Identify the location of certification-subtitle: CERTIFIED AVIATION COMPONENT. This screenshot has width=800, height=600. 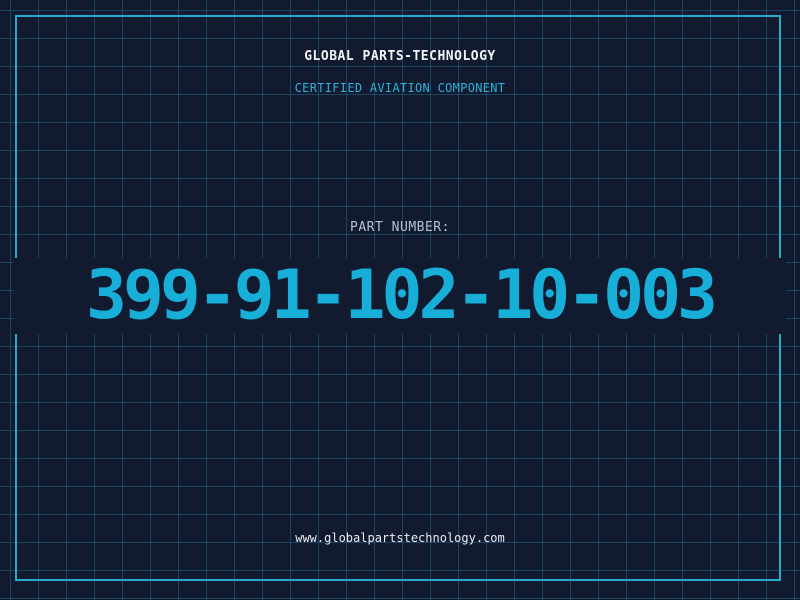
(400, 88).